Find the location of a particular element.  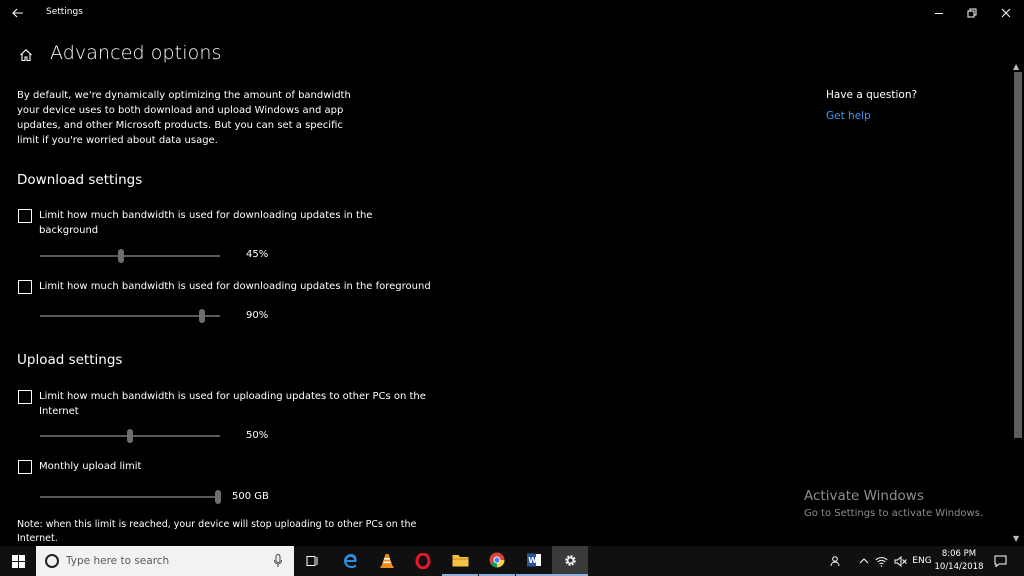

monthly-limit-checkbox is located at coordinates (25, 467).